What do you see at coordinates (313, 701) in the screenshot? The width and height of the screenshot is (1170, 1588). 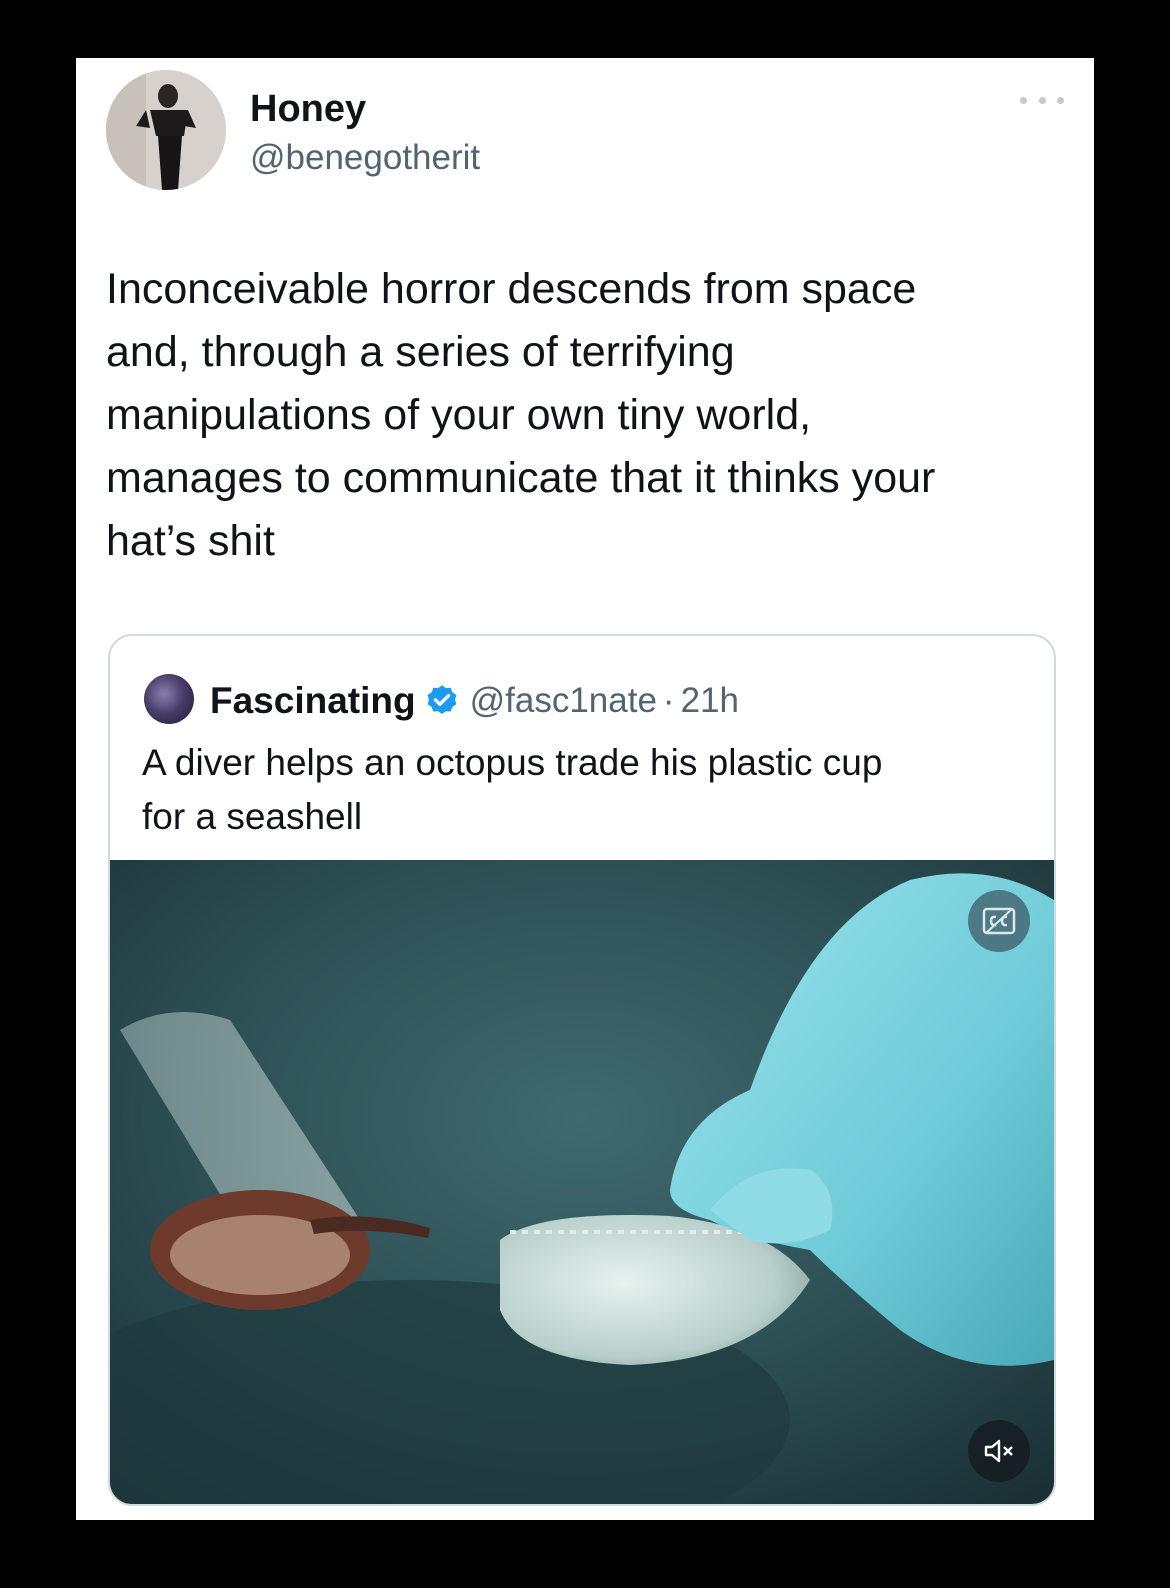 I see `quoted-display-name: Fascinating` at bounding box center [313, 701].